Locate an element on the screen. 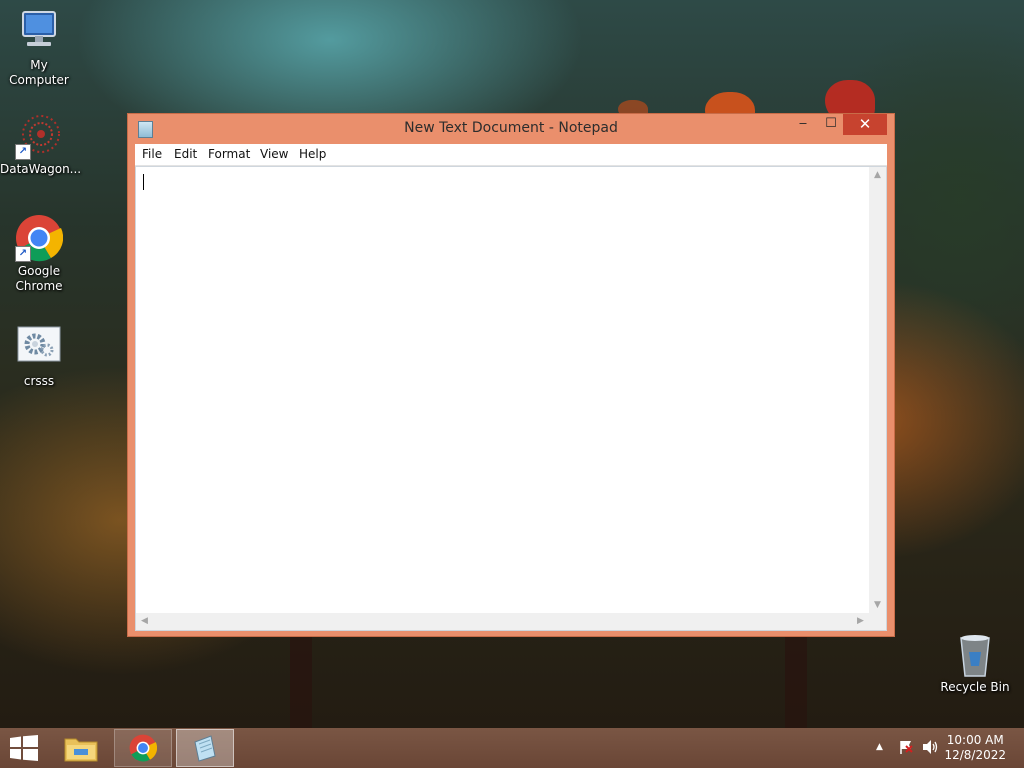 The image size is (1024, 768). desktop-icon-crsss: crsss is located at coordinates (39, 356).